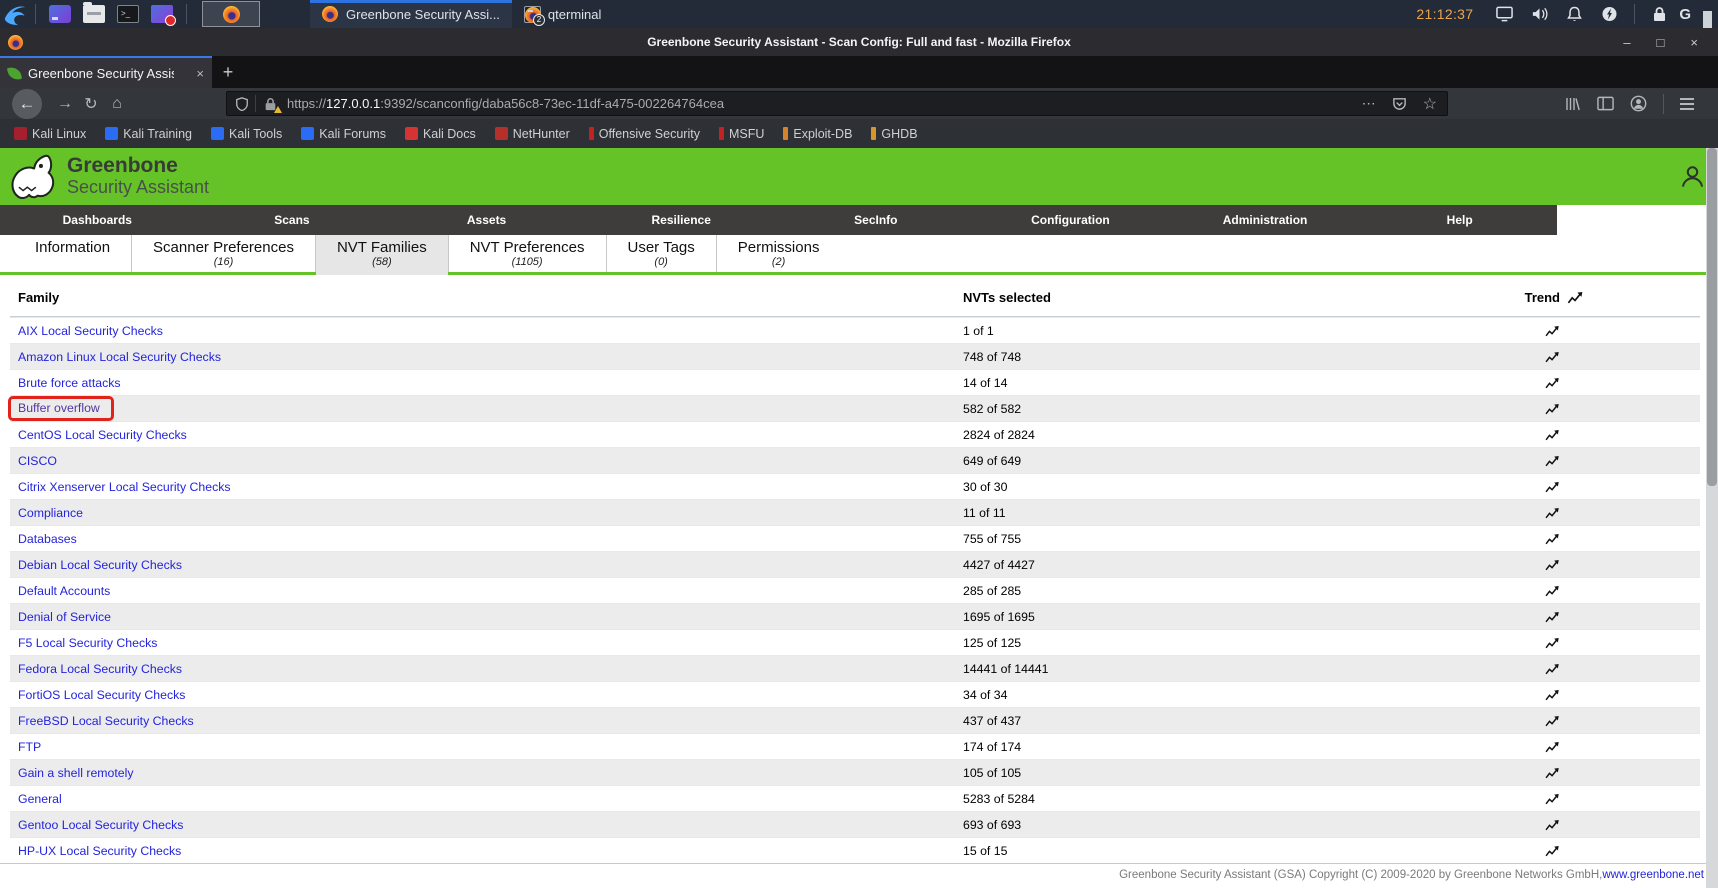  Describe the element at coordinates (76, 773) in the screenshot. I see `family-link: Gain a shell remotely` at that location.